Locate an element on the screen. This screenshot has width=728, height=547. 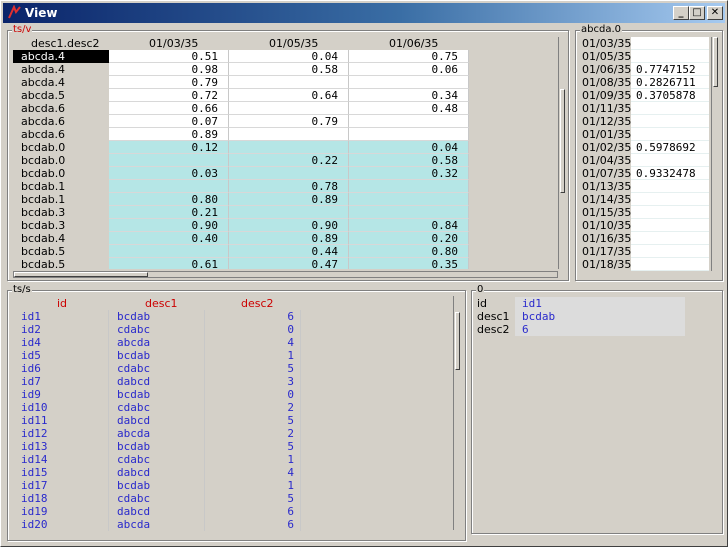
table-row: id12 abcda 2 is located at coordinates (231, 433).